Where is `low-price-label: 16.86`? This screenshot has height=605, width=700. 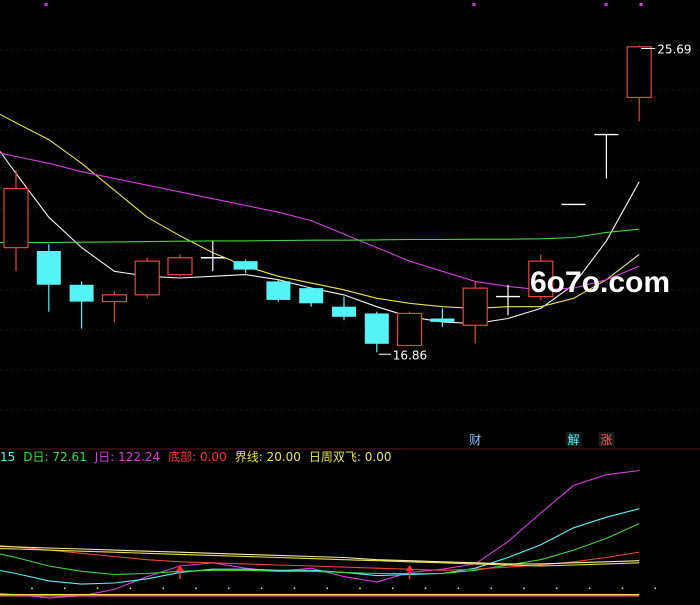
low-price-label: 16.86 is located at coordinates (410, 355).